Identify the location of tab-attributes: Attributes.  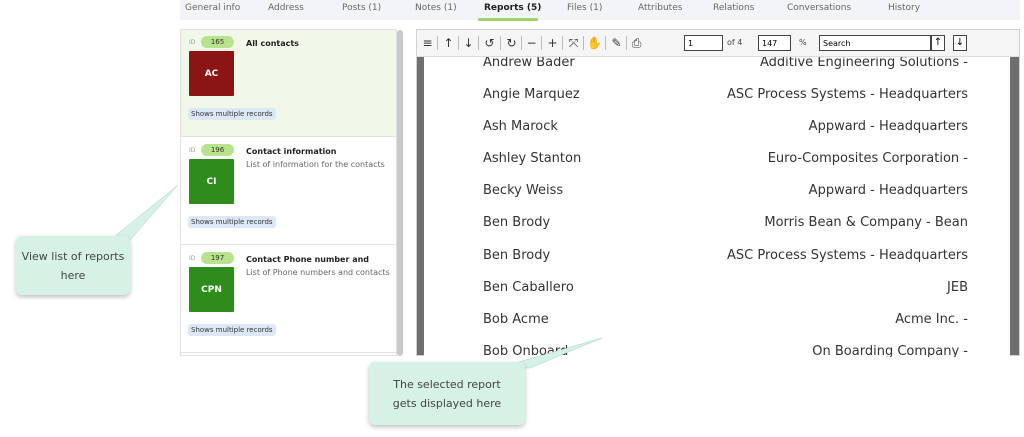
(660, 8).